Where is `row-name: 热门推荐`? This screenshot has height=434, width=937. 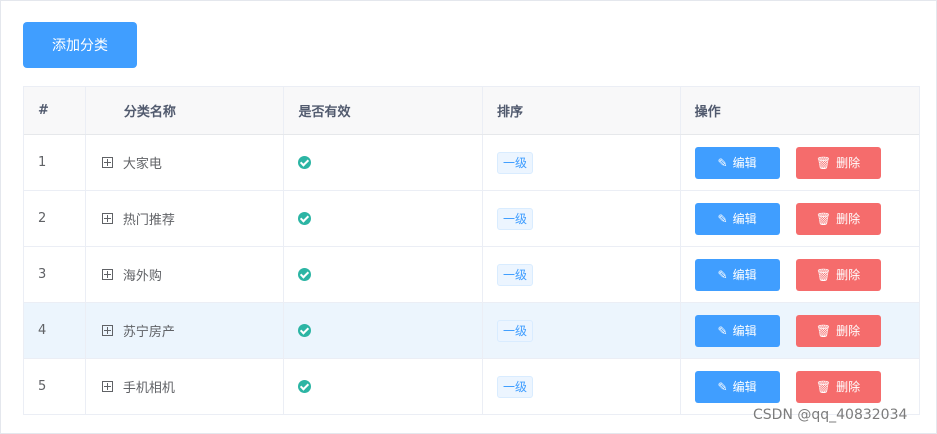
row-name: 热门推荐 is located at coordinates (148, 220).